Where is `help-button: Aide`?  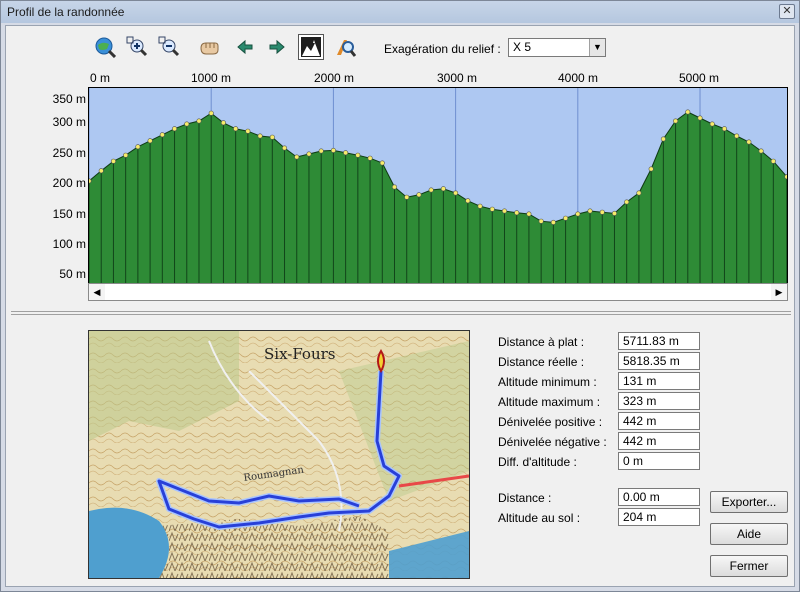 help-button: Aide is located at coordinates (749, 534).